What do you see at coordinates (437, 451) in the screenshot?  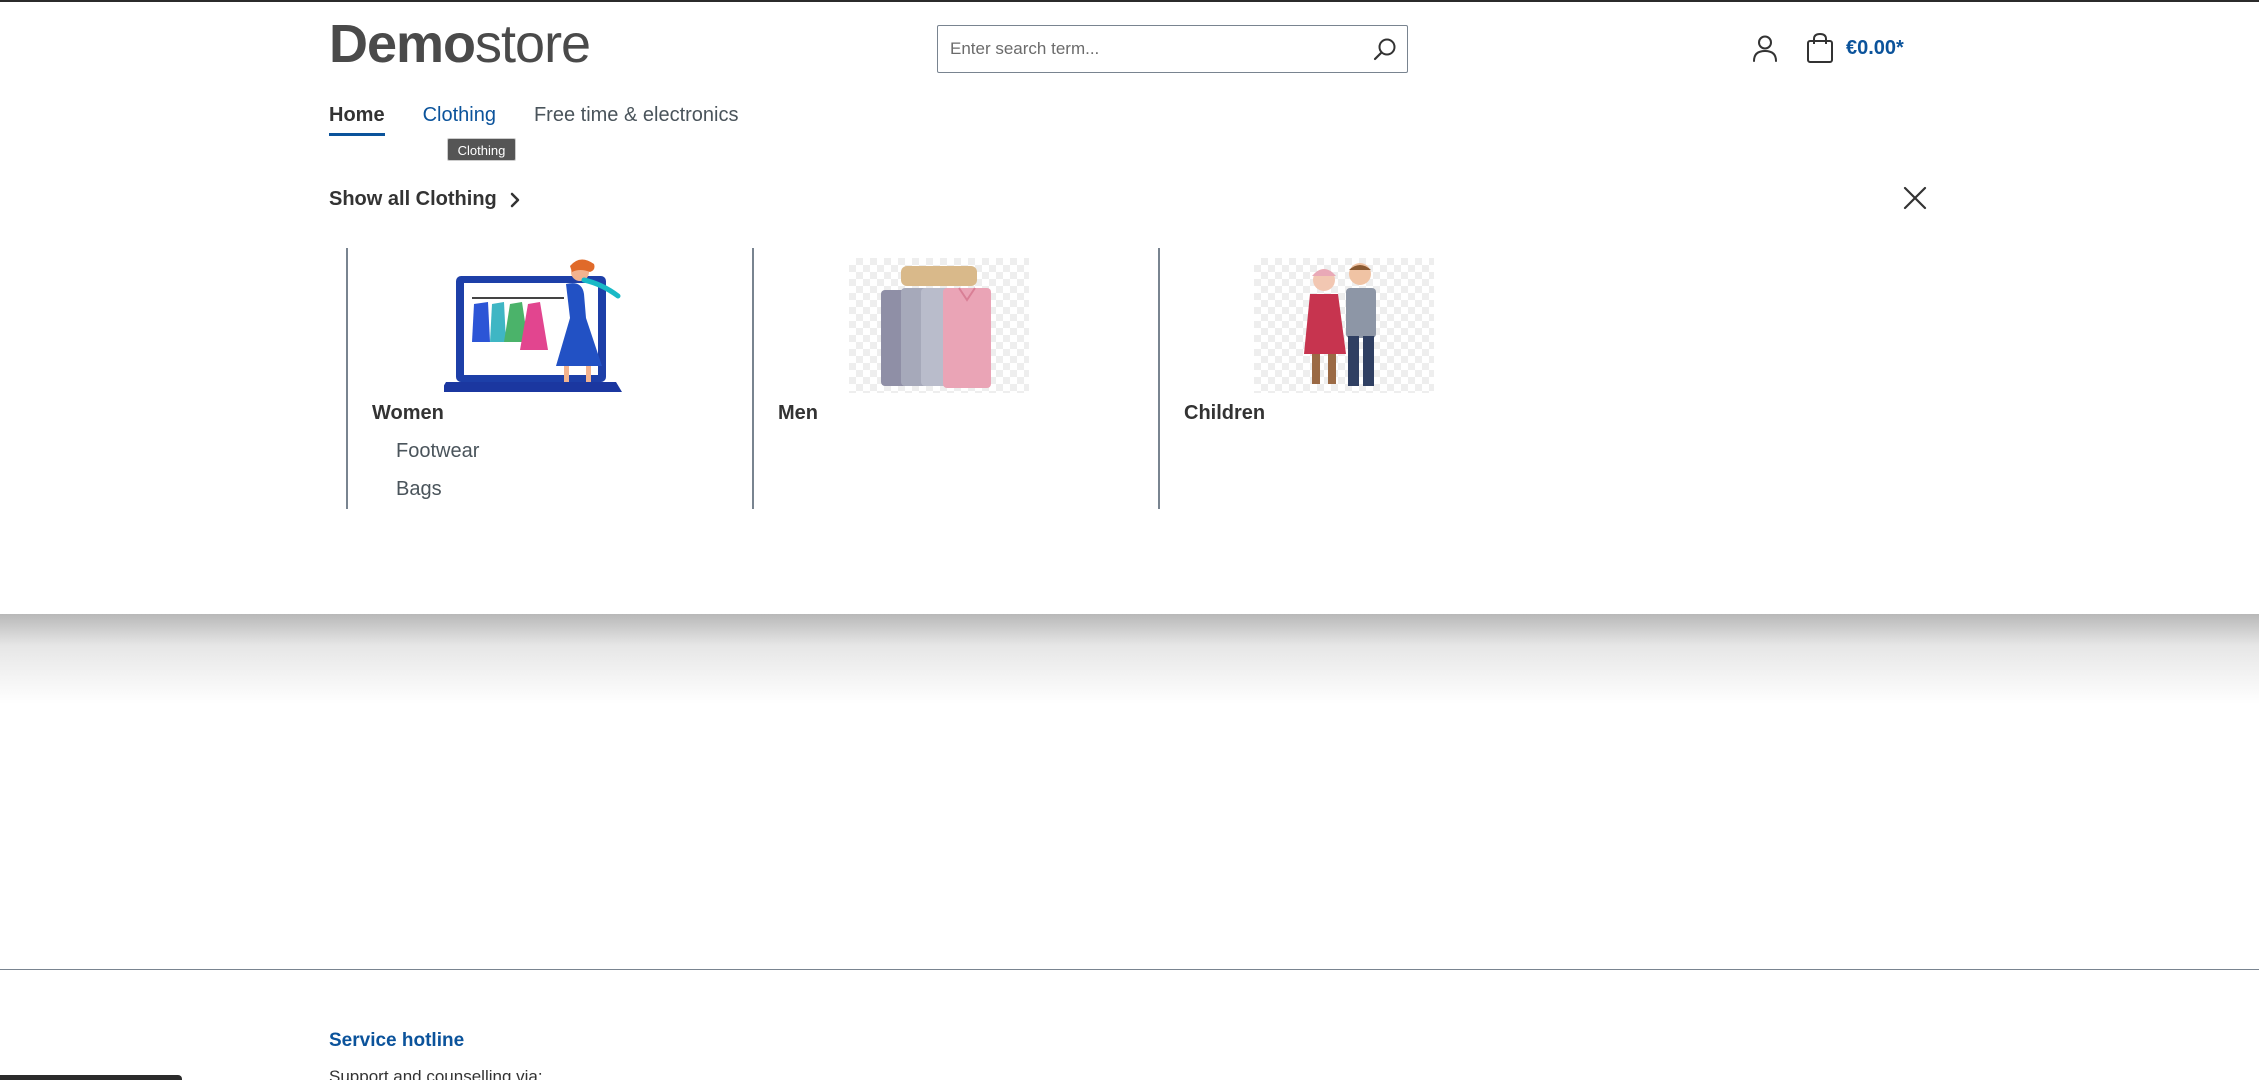 I see `subcategory-footwear: Footwear` at bounding box center [437, 451].